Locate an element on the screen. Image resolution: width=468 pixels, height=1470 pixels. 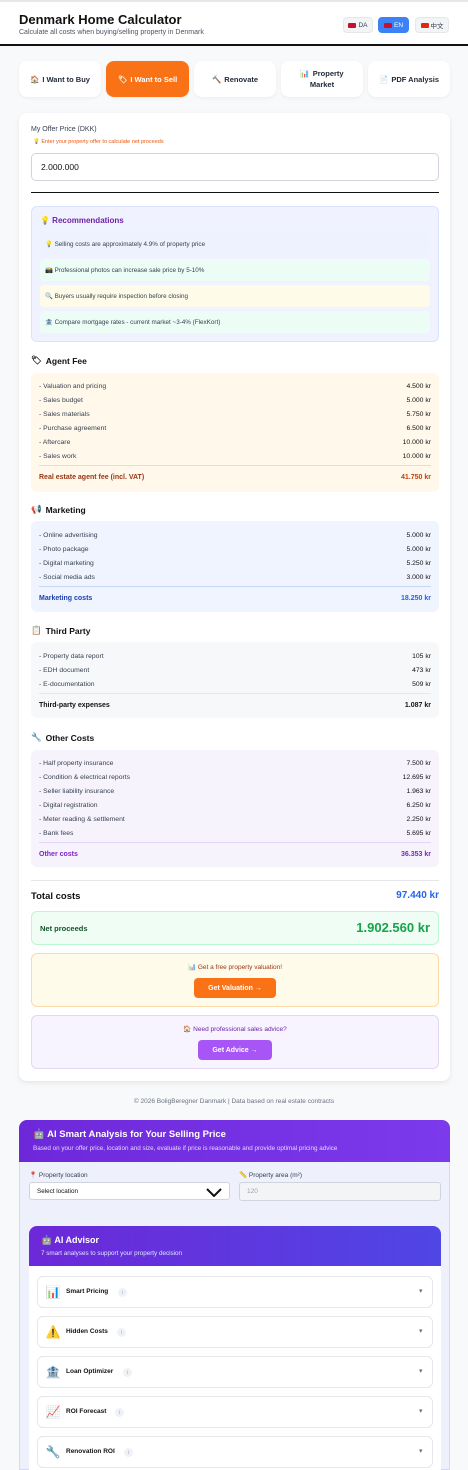
agent-fee-heading: 🏷 Agent Fee is located at coordinates (59, 360).